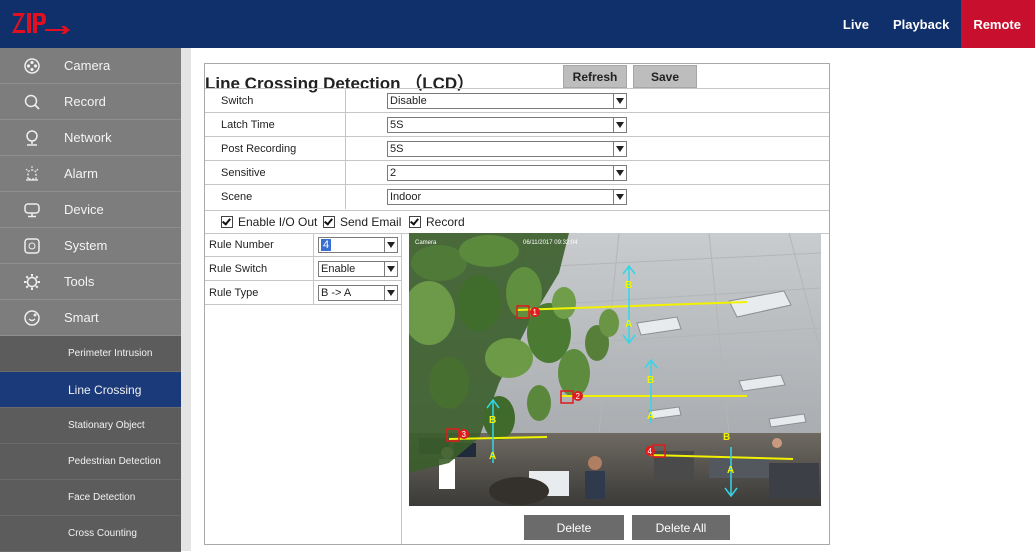 The width and height of the screenshot is (1035, 552). I want to click on setting-label: Switch, so click(237, 101).